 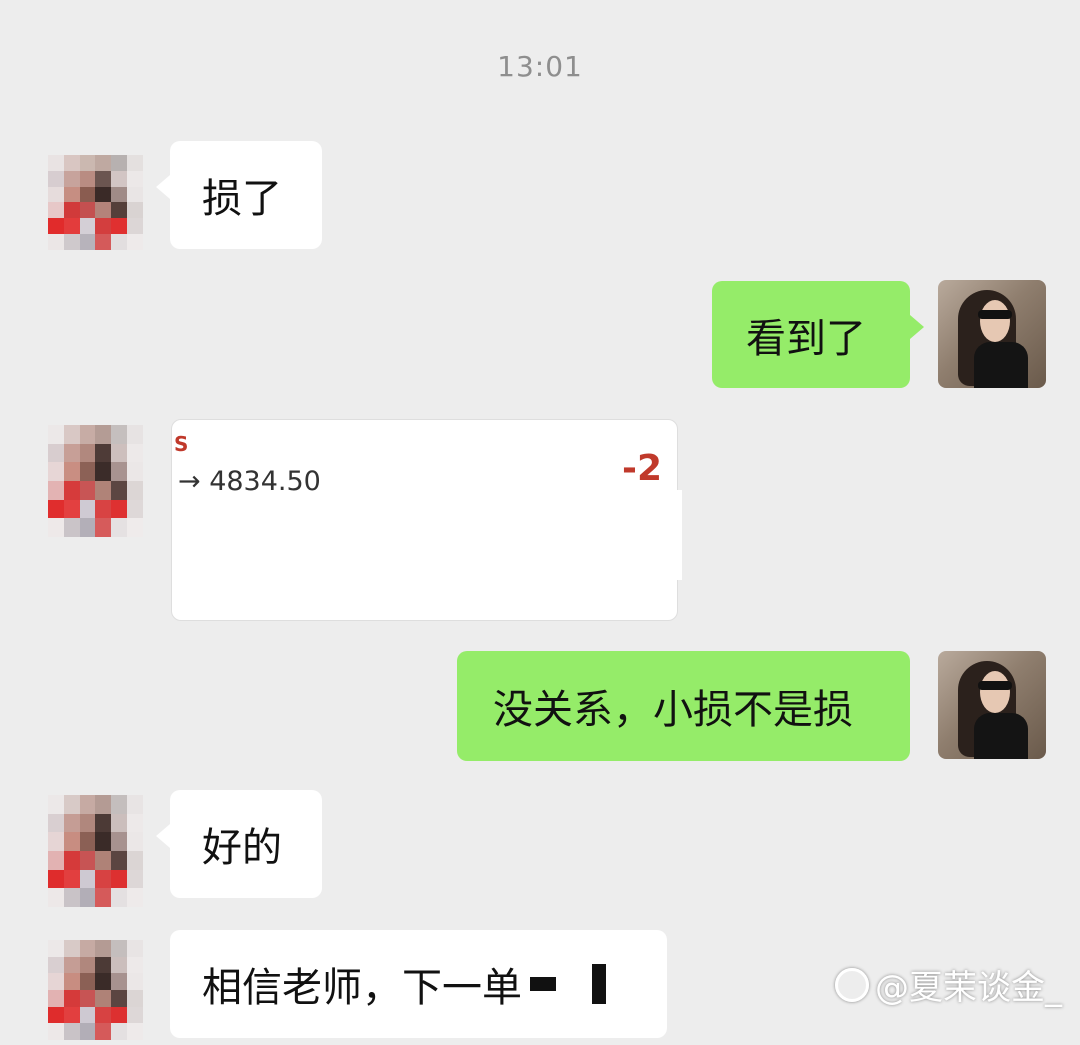 I want to click on weibo-camera-icon, so click(x=852, y=984).